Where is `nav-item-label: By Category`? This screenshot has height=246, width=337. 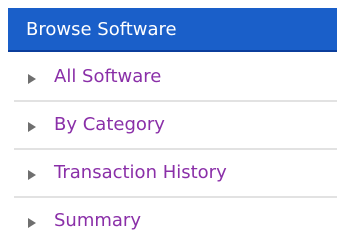 nav-item-label: By Category is located at coordinates (109, 124).